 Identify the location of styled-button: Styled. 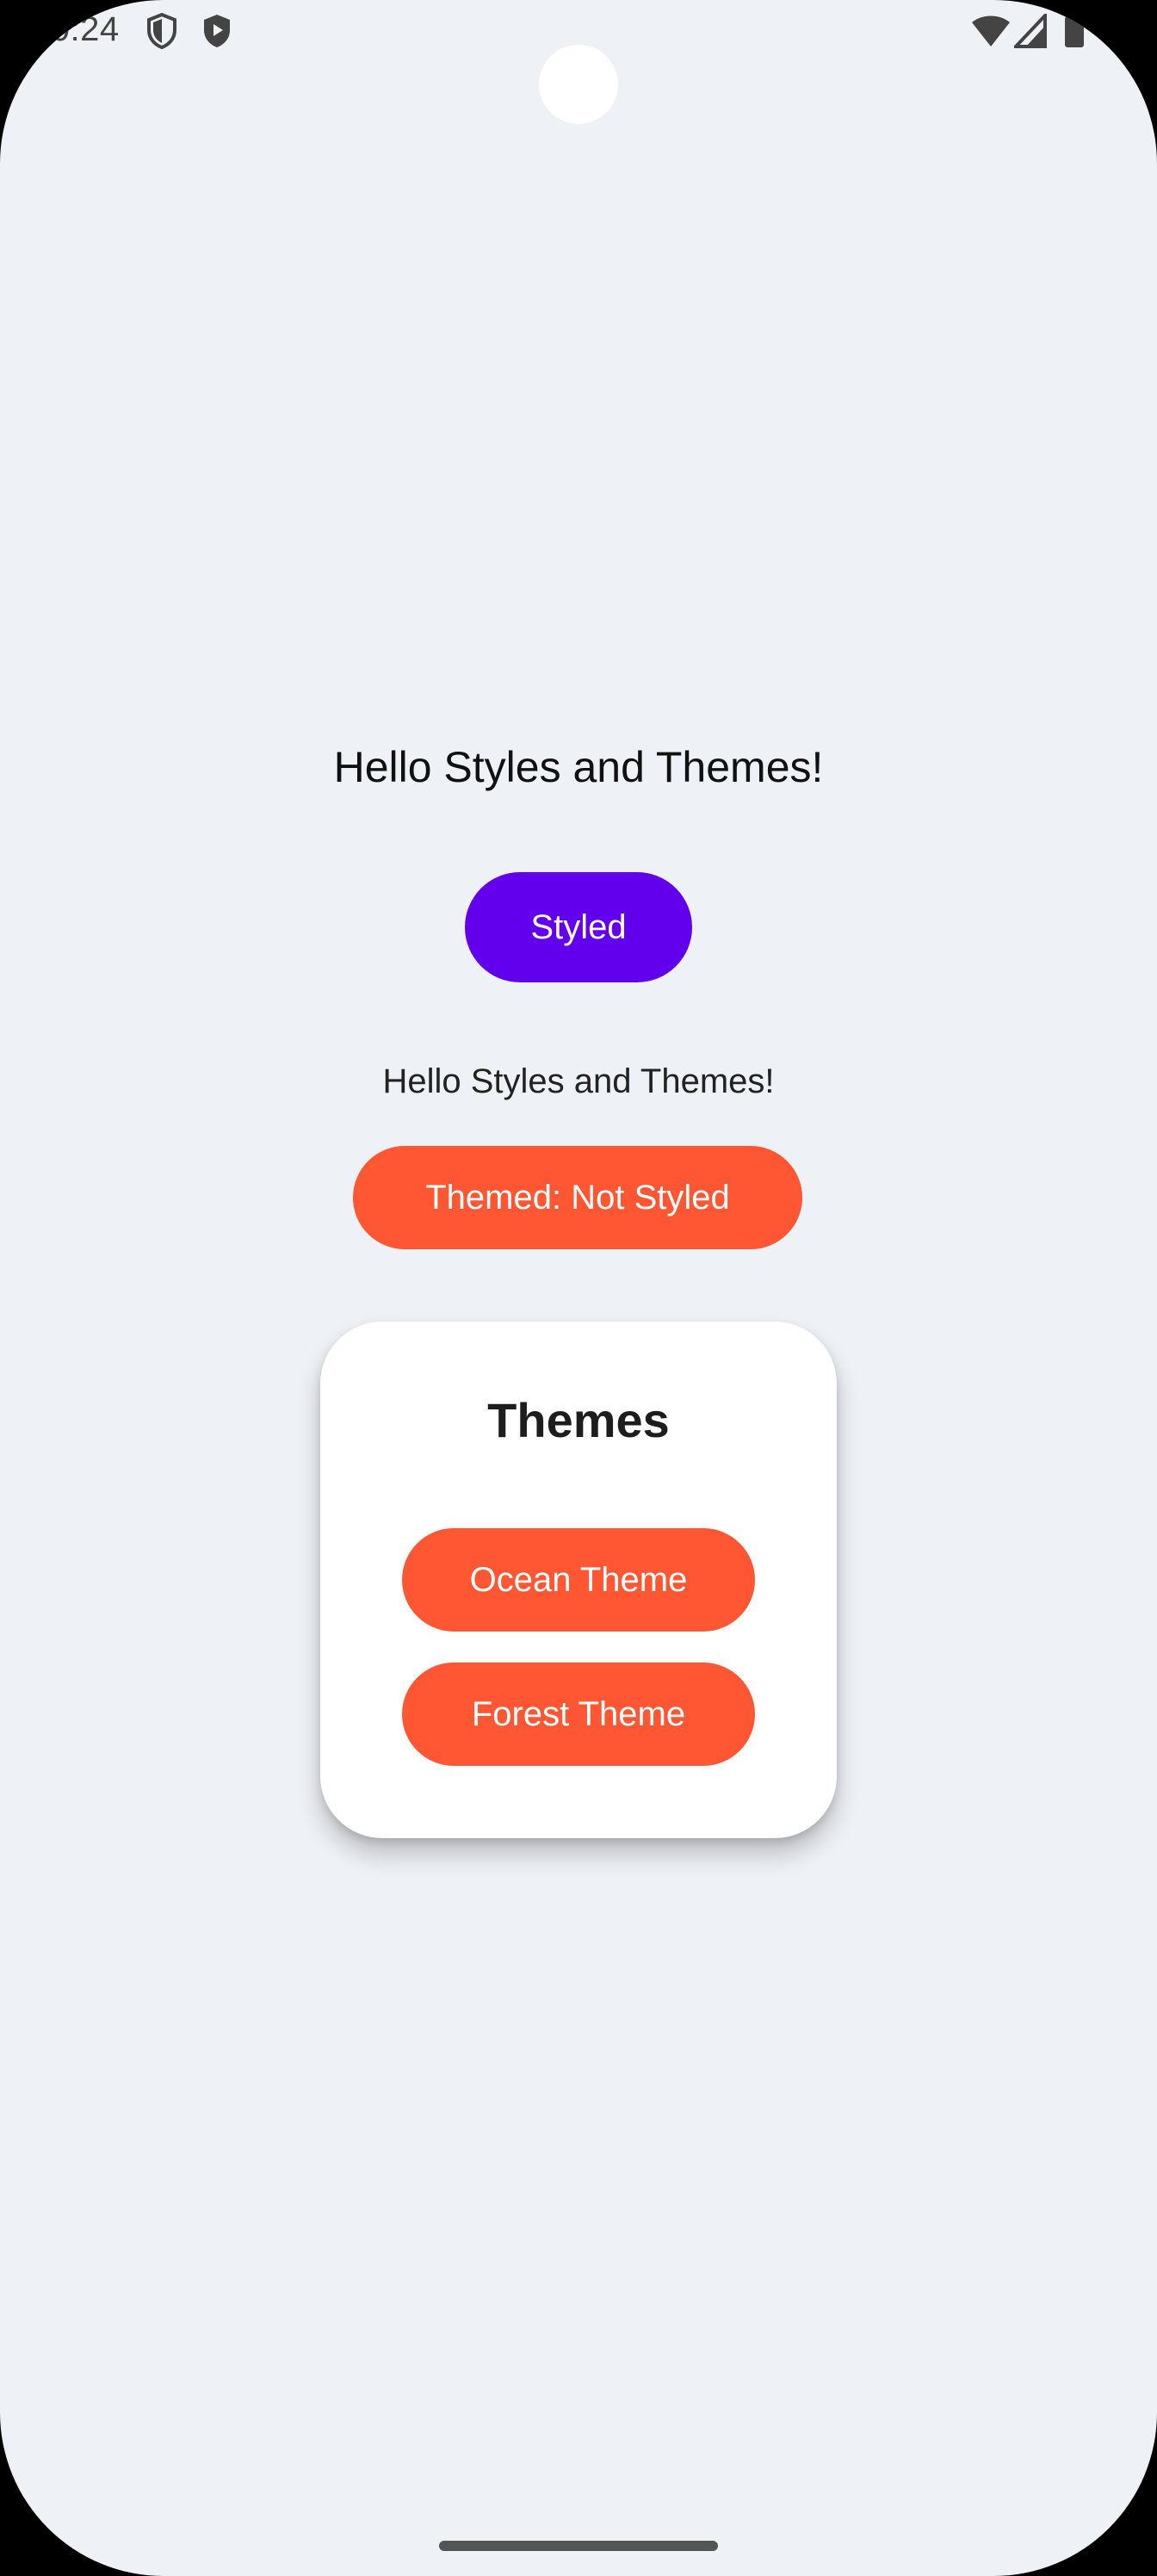
(579, 927).